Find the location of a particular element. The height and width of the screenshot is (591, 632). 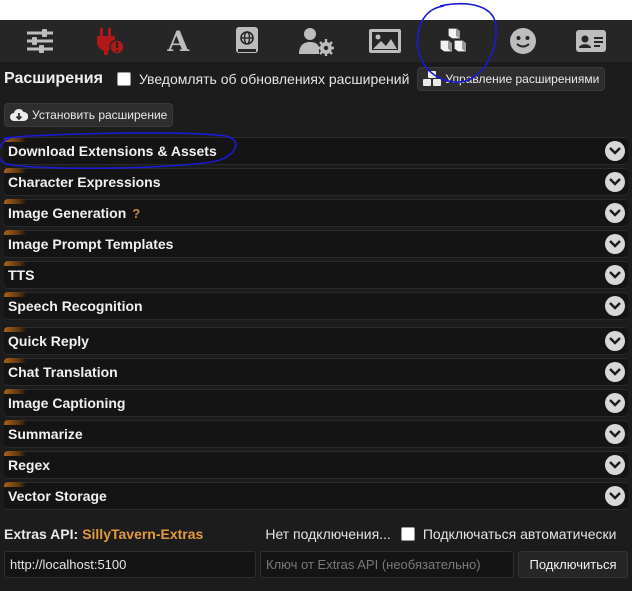

install-extension-button: Установить расширение is located at coordinates (89, 115).